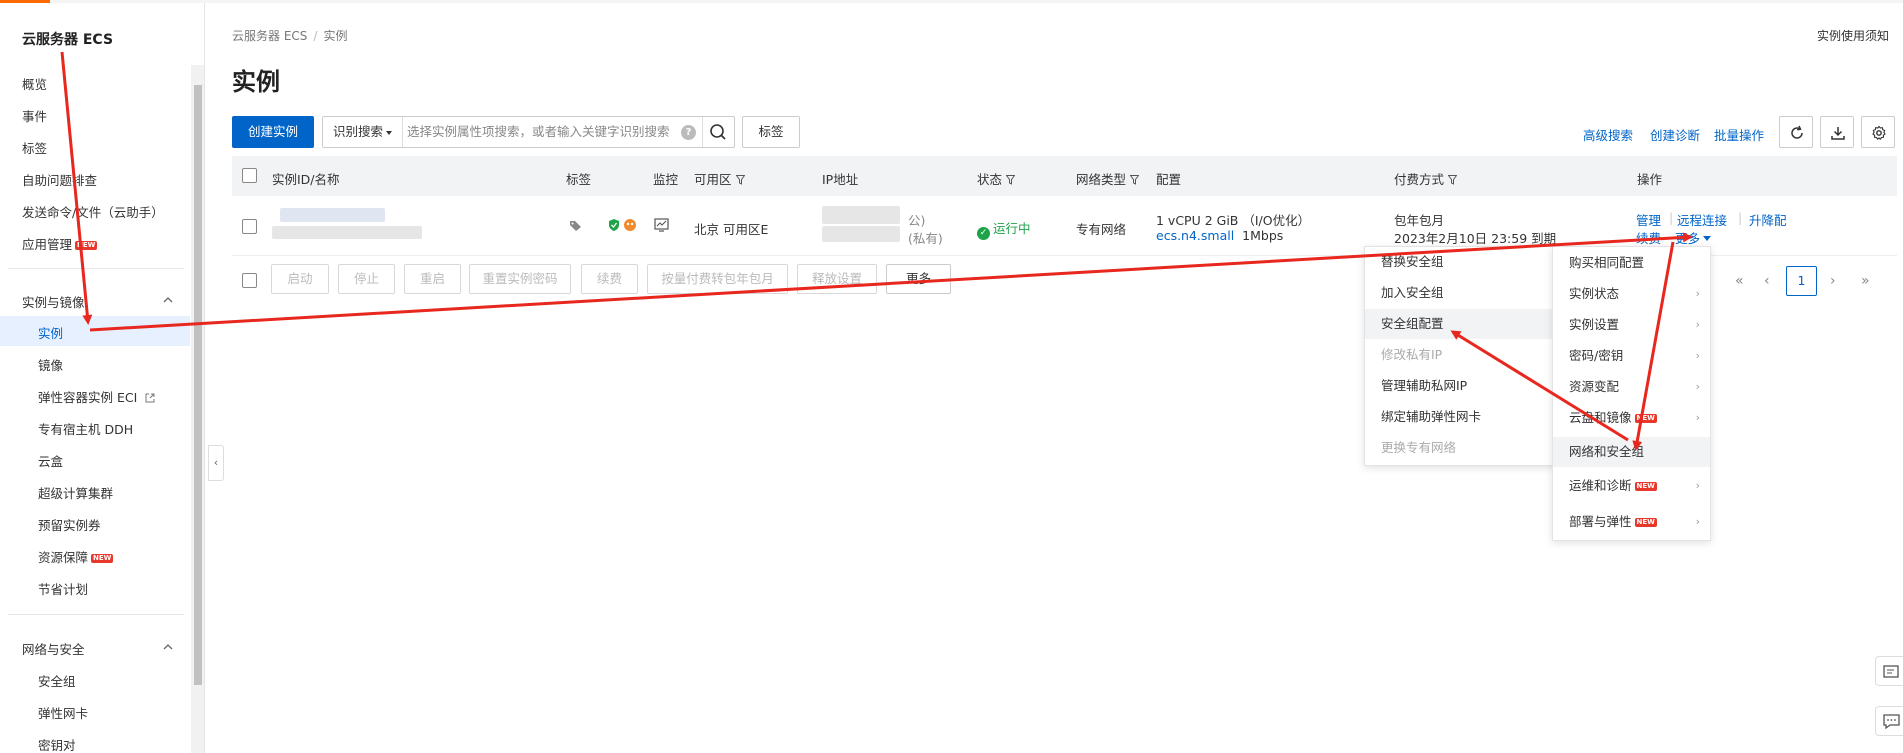 The width and height of the screenshot is (1903, 753). What do you see at coordinates (1631, 522) in the screenshot?
I see `menu-item-deploy-elastic: 部署与弹性 NEW ›` at bounding box center [1631, 522].